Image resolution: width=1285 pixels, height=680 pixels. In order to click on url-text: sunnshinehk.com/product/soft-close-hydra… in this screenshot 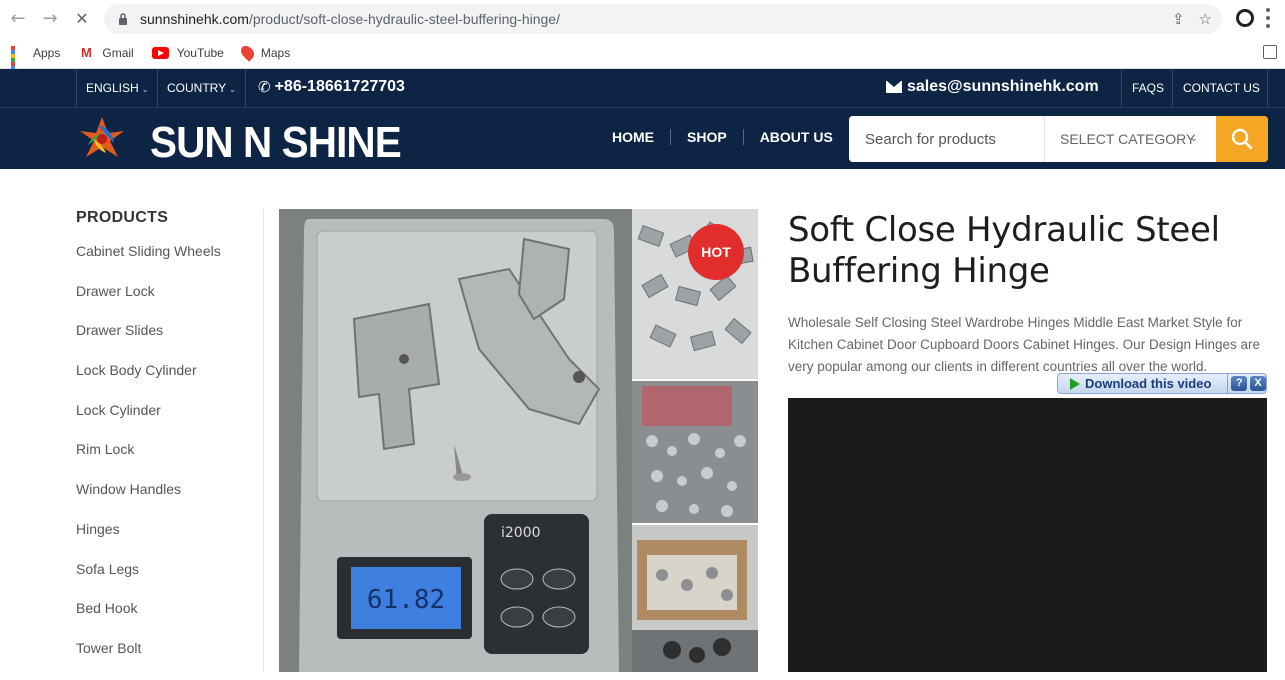, I will do `click(350, 19)`.